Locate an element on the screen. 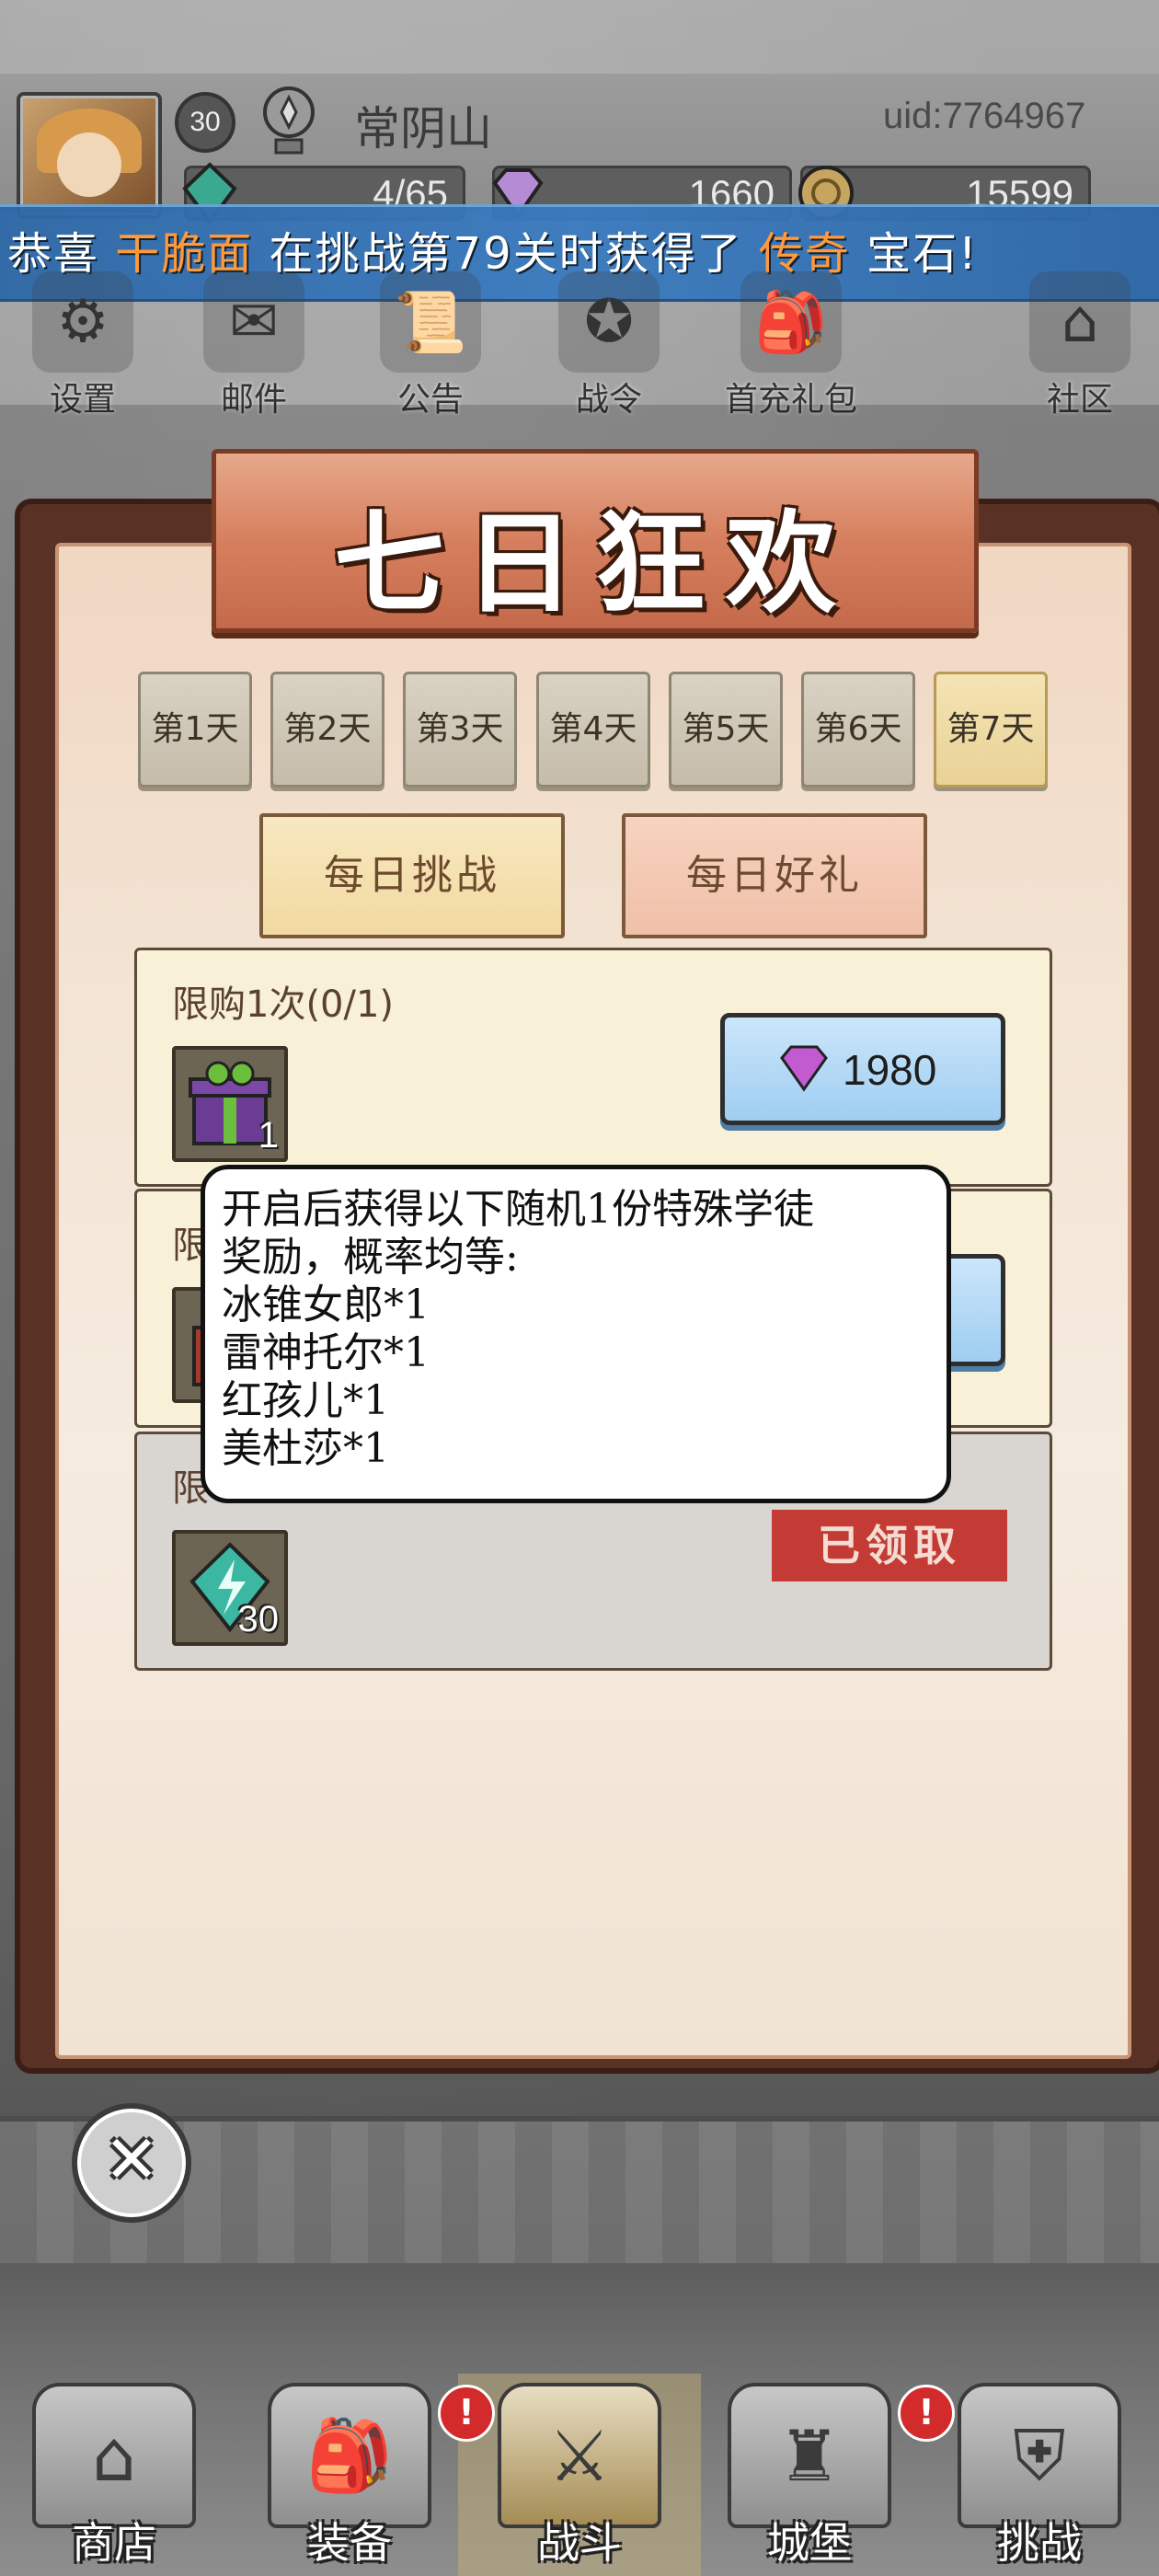 The width and height of the screenshot is (1159, 2576). purple-gift-box-icon: 1 is located at coordinates (230, 1104).